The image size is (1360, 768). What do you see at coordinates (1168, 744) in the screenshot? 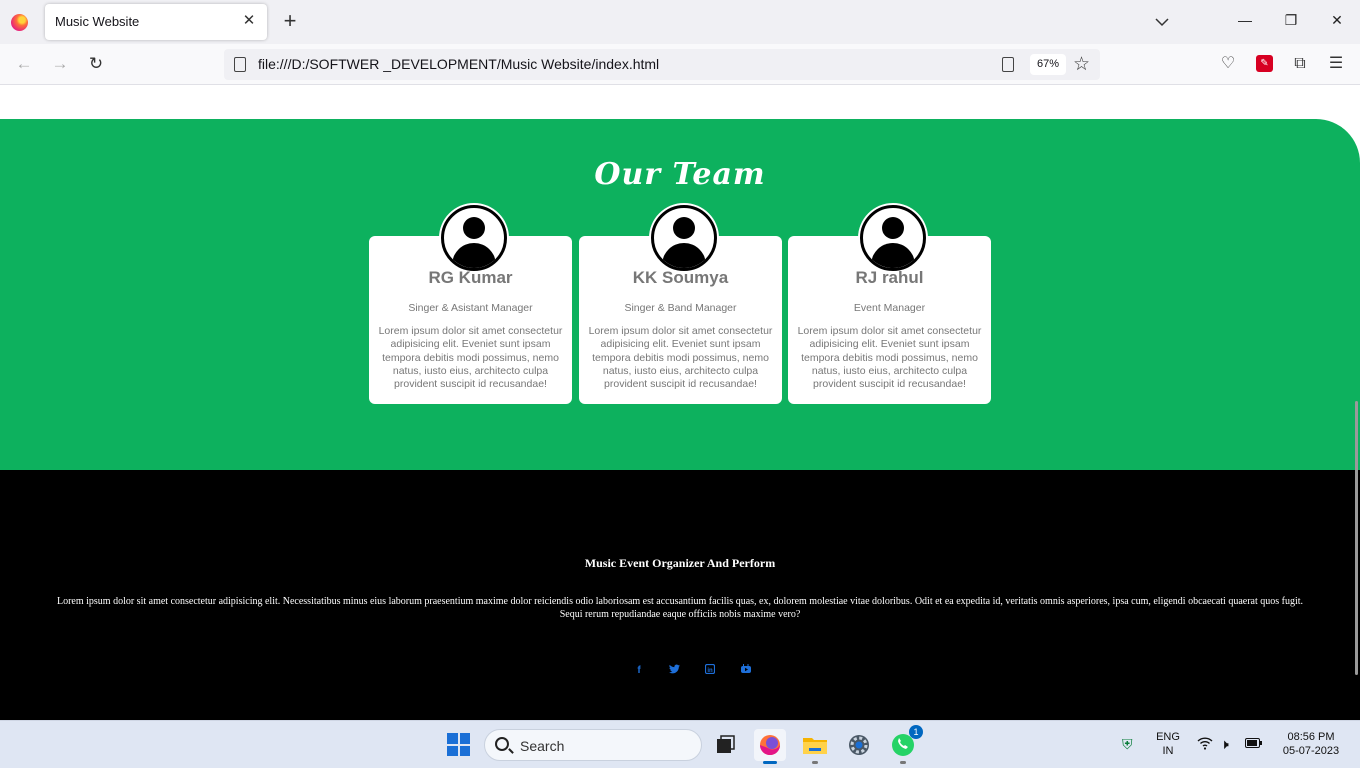
I see `language-indicator: ENG IN` at bounding box center [1168, 744].